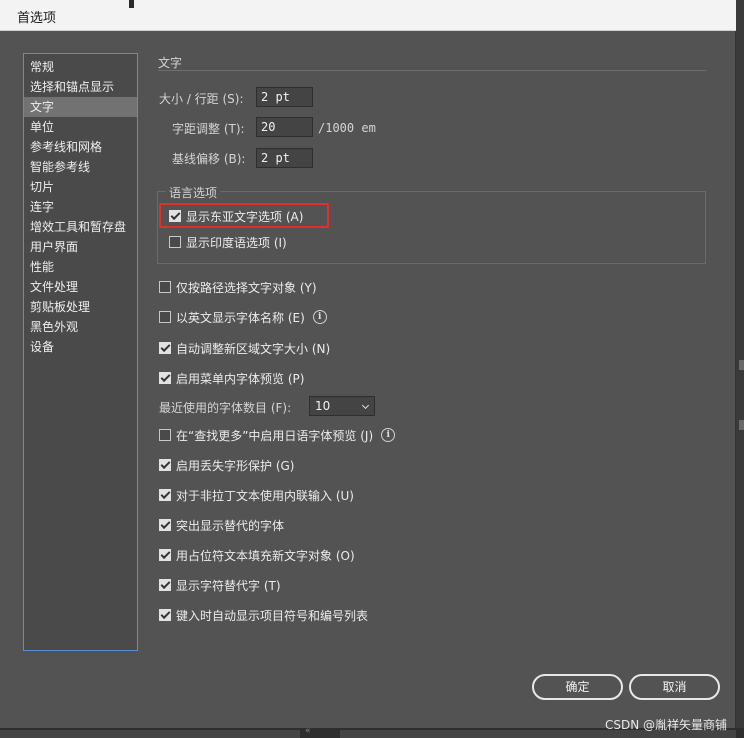 The height and width of the screenshot is (738, 744). Describe the element at coordinates (80, 307) in the screenshot. I see `sidebar-item-clipboard: 剪贴板处理` at that location.